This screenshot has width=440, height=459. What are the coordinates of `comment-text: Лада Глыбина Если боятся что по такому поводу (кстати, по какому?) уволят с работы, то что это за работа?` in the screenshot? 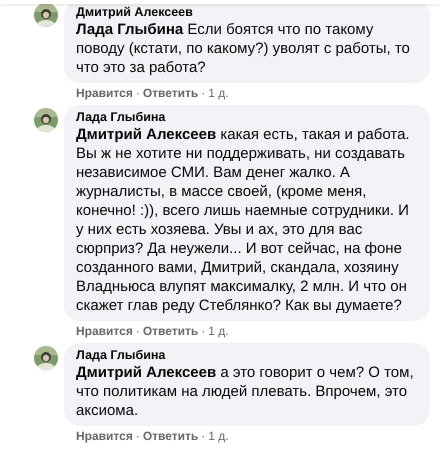 It's located at (243, 48).